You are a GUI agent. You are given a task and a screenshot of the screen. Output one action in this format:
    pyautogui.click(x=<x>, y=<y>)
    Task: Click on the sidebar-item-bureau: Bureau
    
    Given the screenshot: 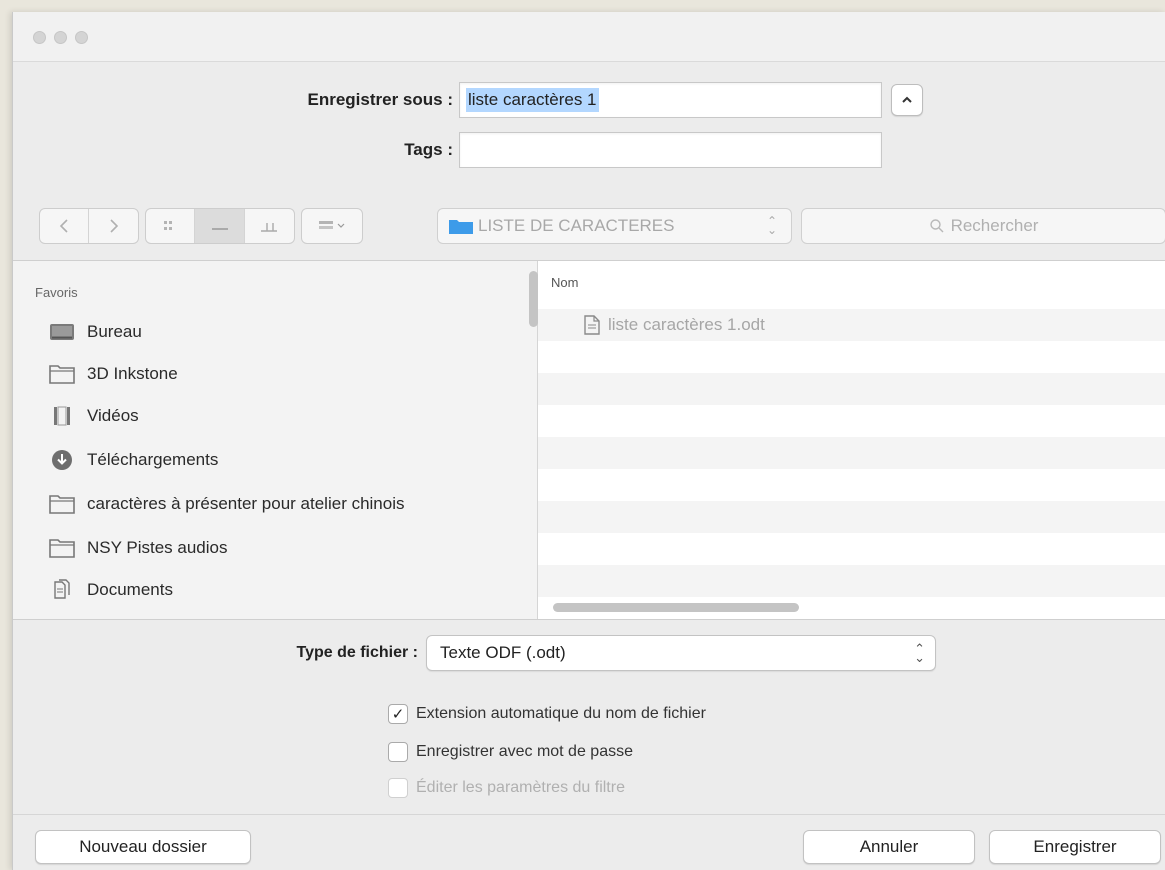 What is the action you would take?
    pyautogui.click(x=95, y=332)
    